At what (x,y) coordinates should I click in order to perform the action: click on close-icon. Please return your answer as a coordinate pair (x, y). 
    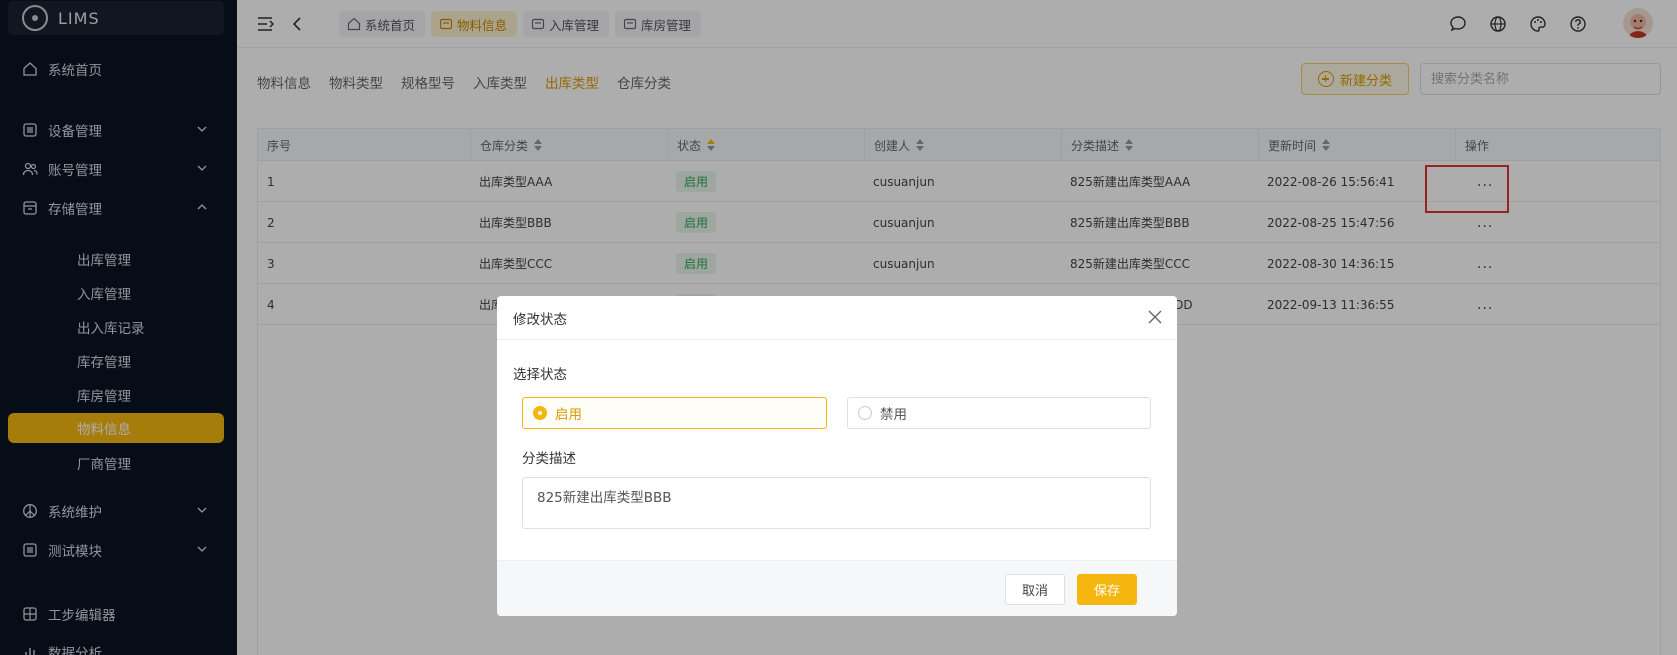
    Looking at the image, I should click on (1155, 317).